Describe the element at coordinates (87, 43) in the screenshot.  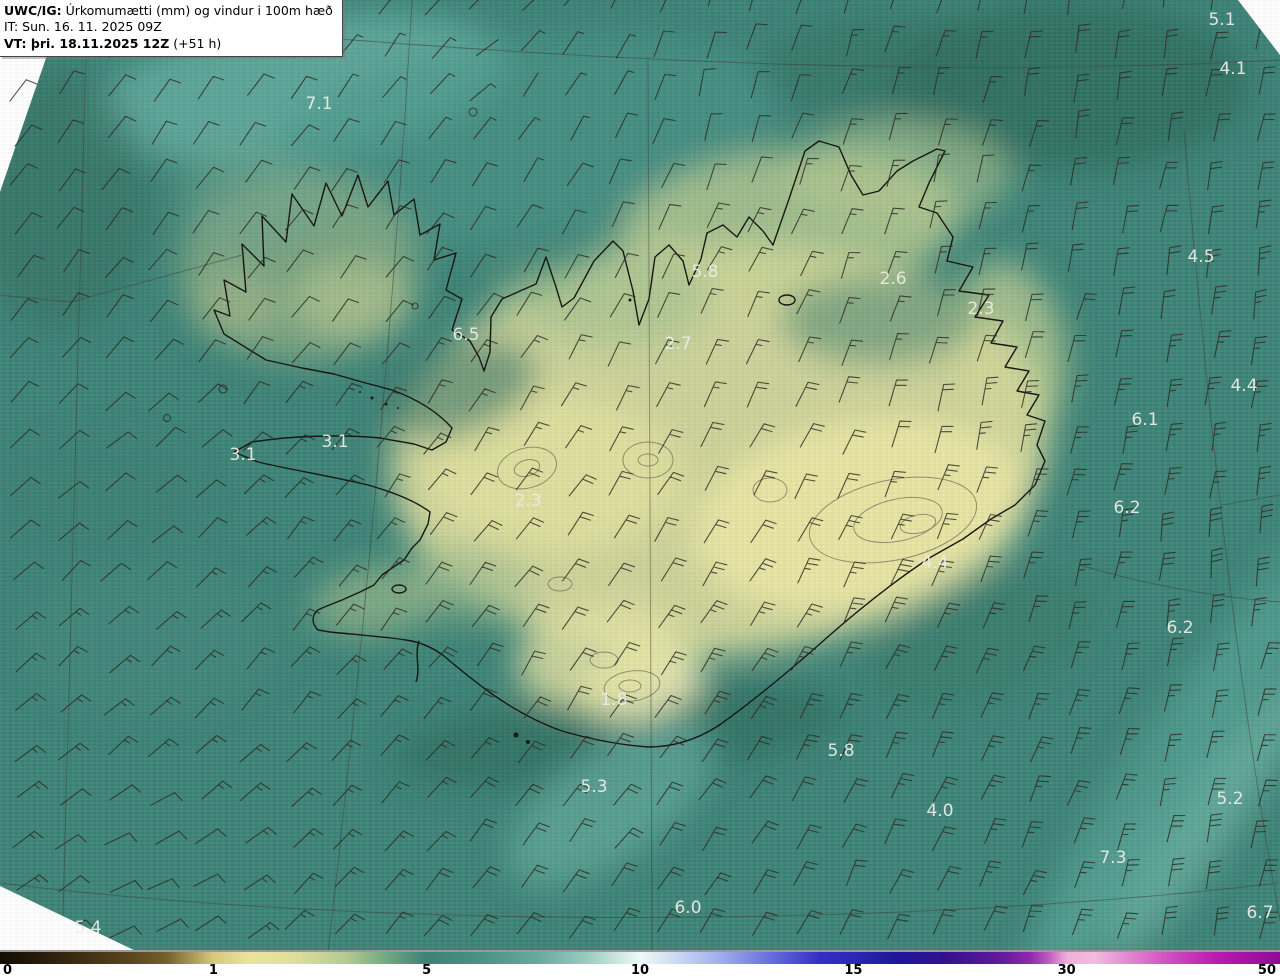
I see `valid-time: VT: þri. 18.11.2025 12Z` at that location.